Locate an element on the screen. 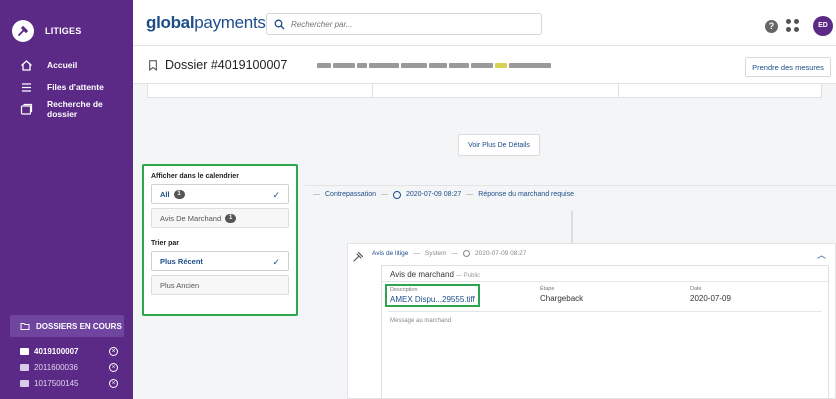 The height and width of the screenshot is (399, 836). step-field: Étape Chargeback is located at coordinates (561, 294).